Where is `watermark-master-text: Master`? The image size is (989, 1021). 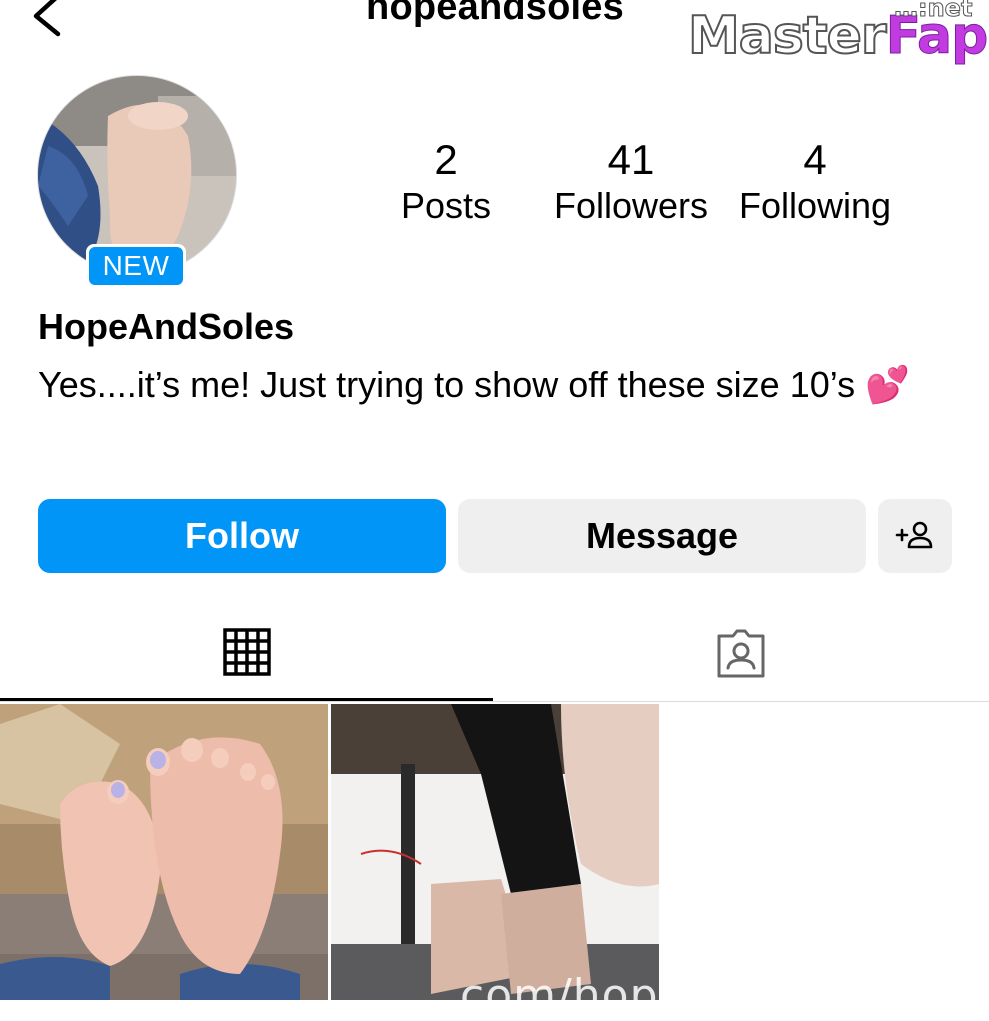
watermark-master-text: Master is located at coordinates (787, 36).